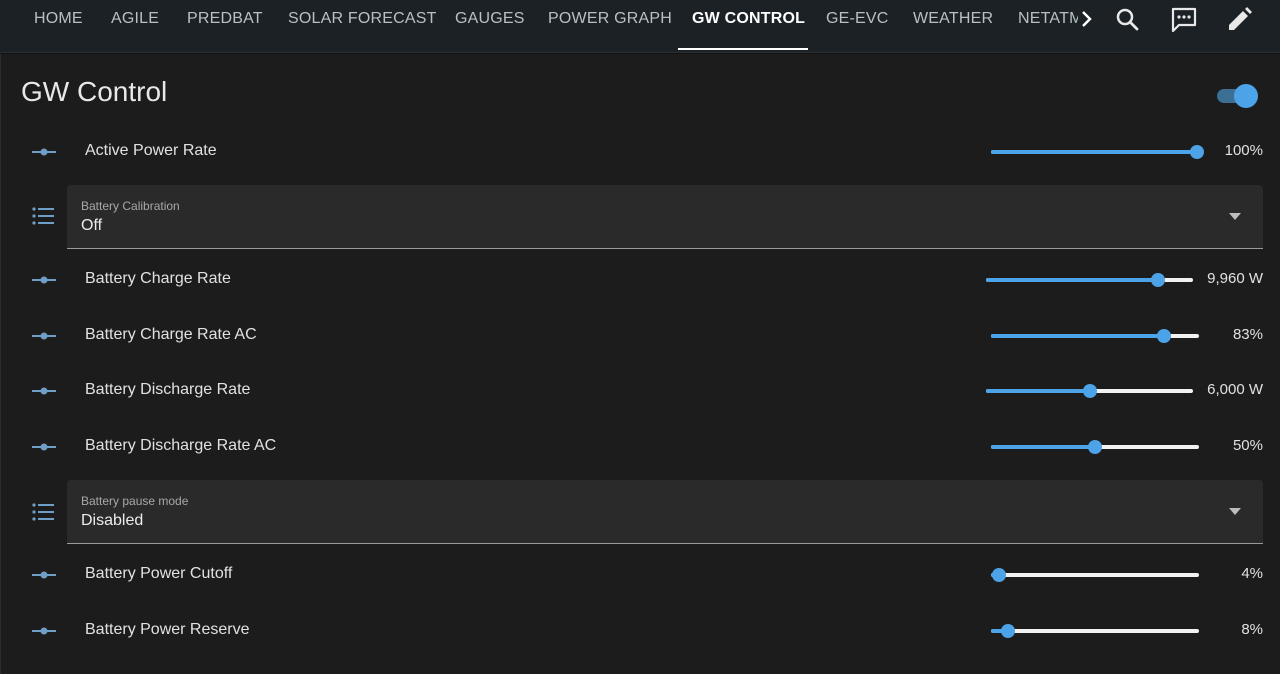 The image size is (1280, 674). What do you see at coordinates (135, 26) in the screenshot?
I see `tab-agile: AGILE` at bounding box center [135, 26].